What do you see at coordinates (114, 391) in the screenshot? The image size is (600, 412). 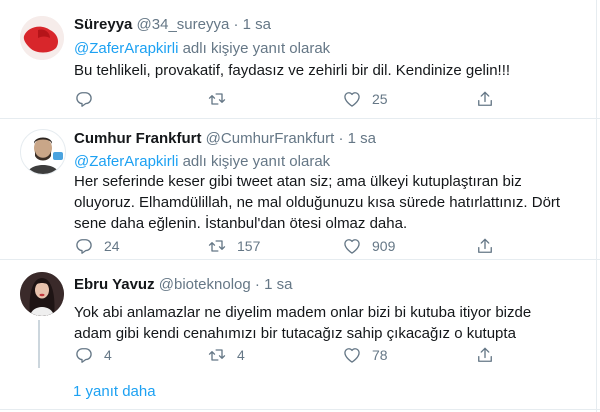 I see `show-more-replies-link: 1 yanıt daha` at bounding box center [114, 391].